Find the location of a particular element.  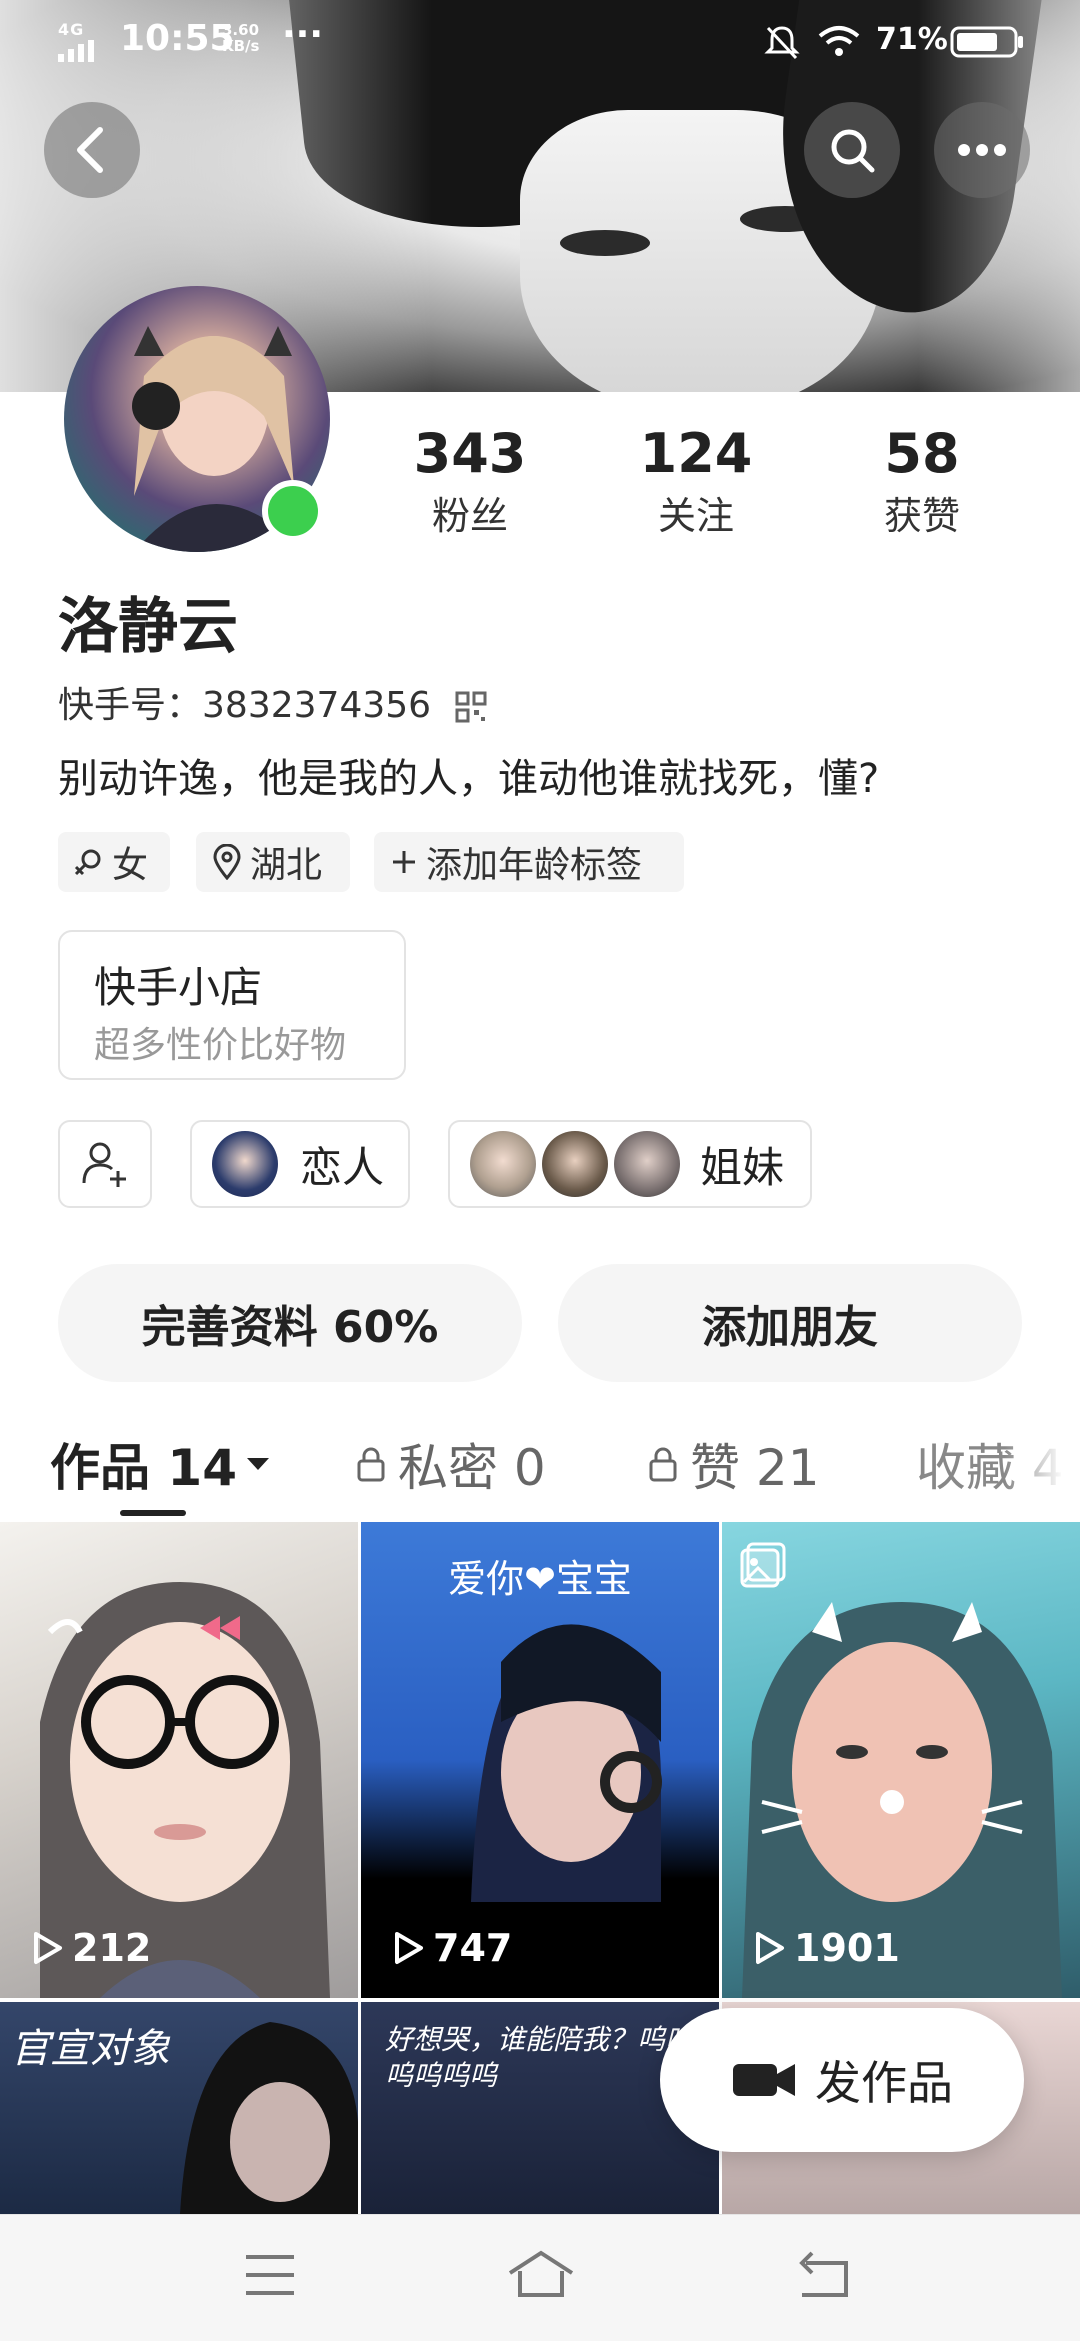

tag-gender: 女 is located at coordinates (114, 862).